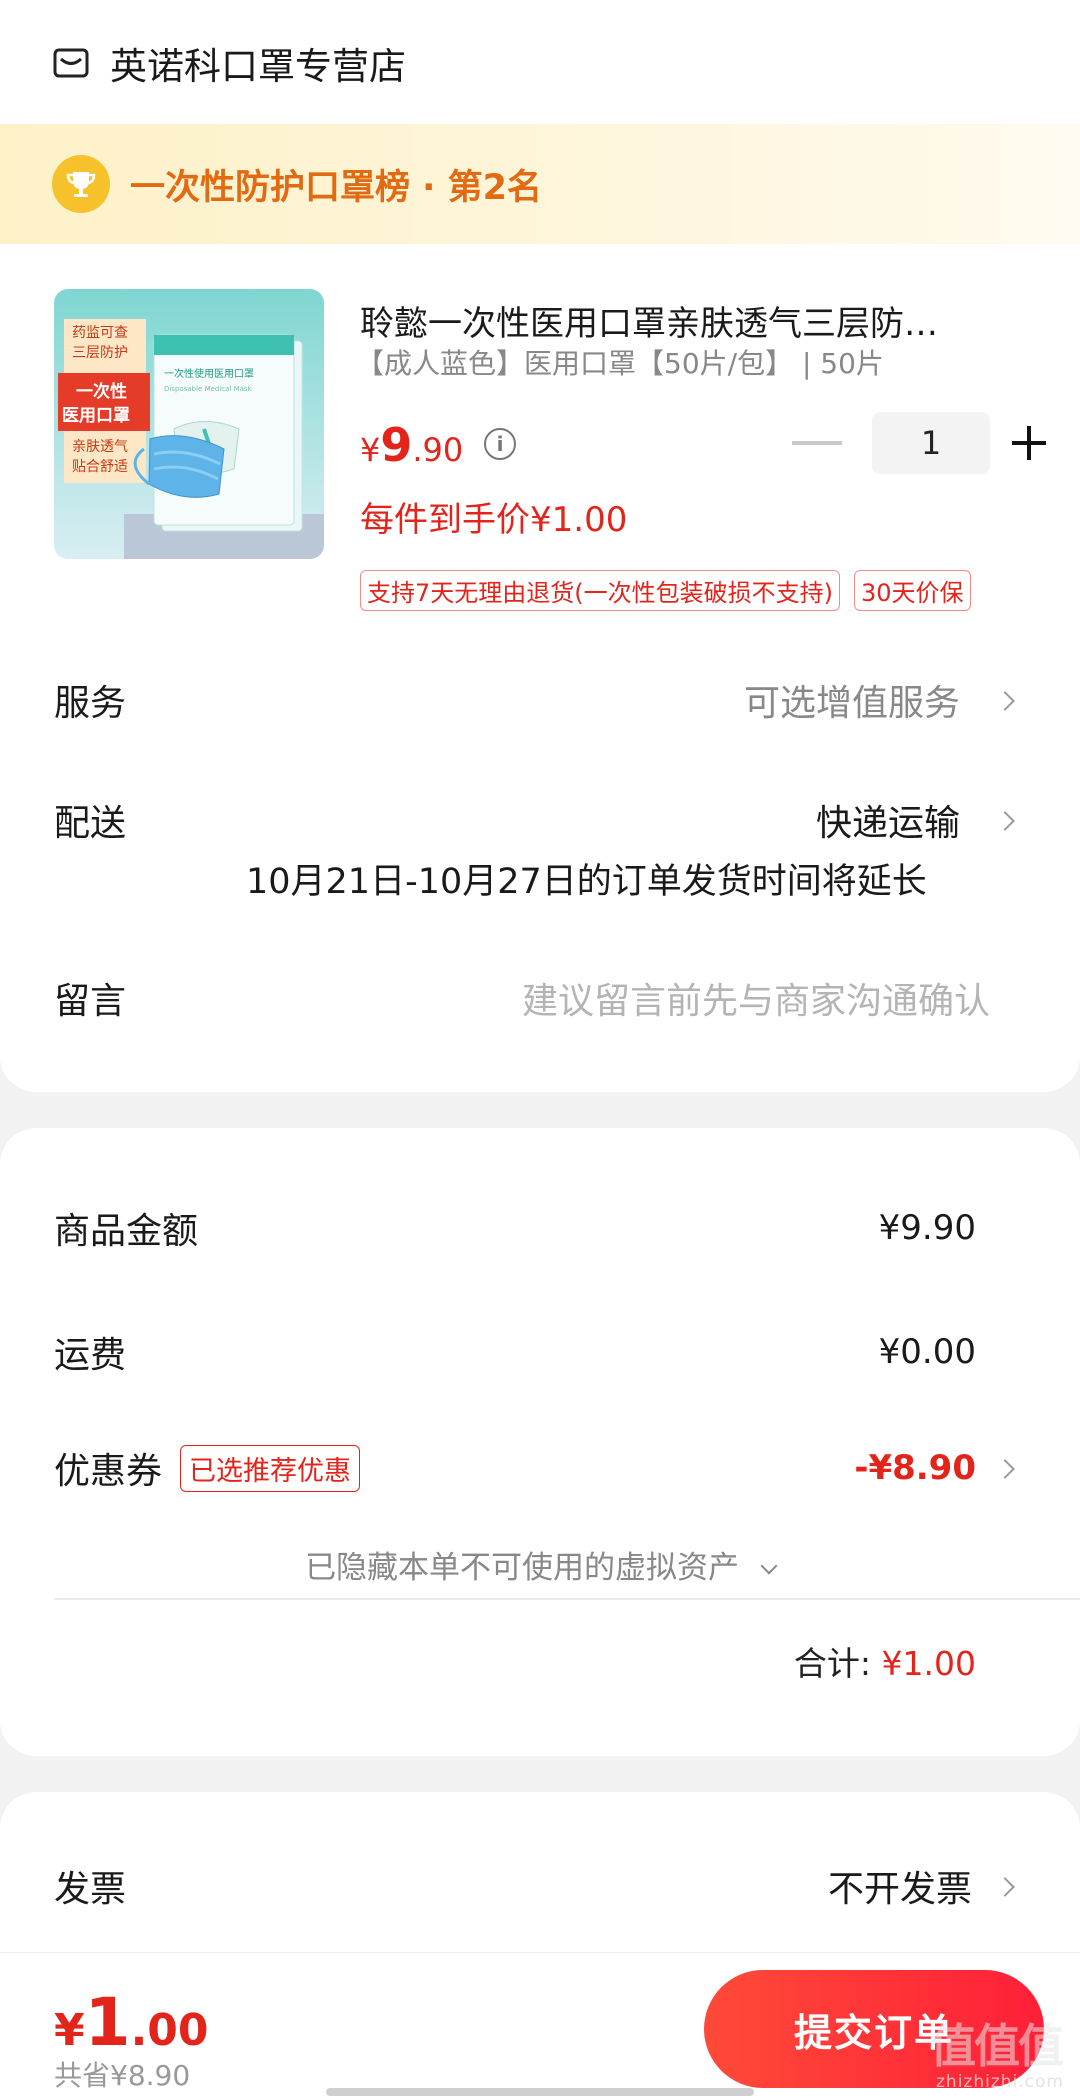  What do you see at coordinates (1000, 2082) in the screenshot?
I see `watermark-url: zhizhizhi.com` at bounding box center [1000, 2082].